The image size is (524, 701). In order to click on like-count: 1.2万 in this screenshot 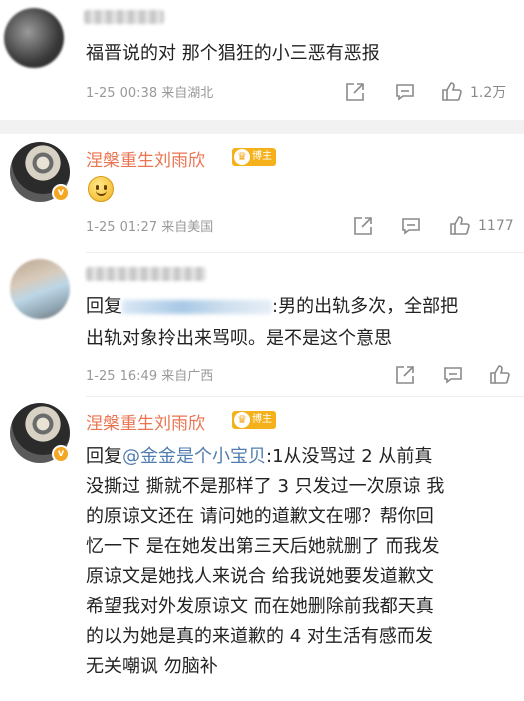, I will do `click(488, 93)`.